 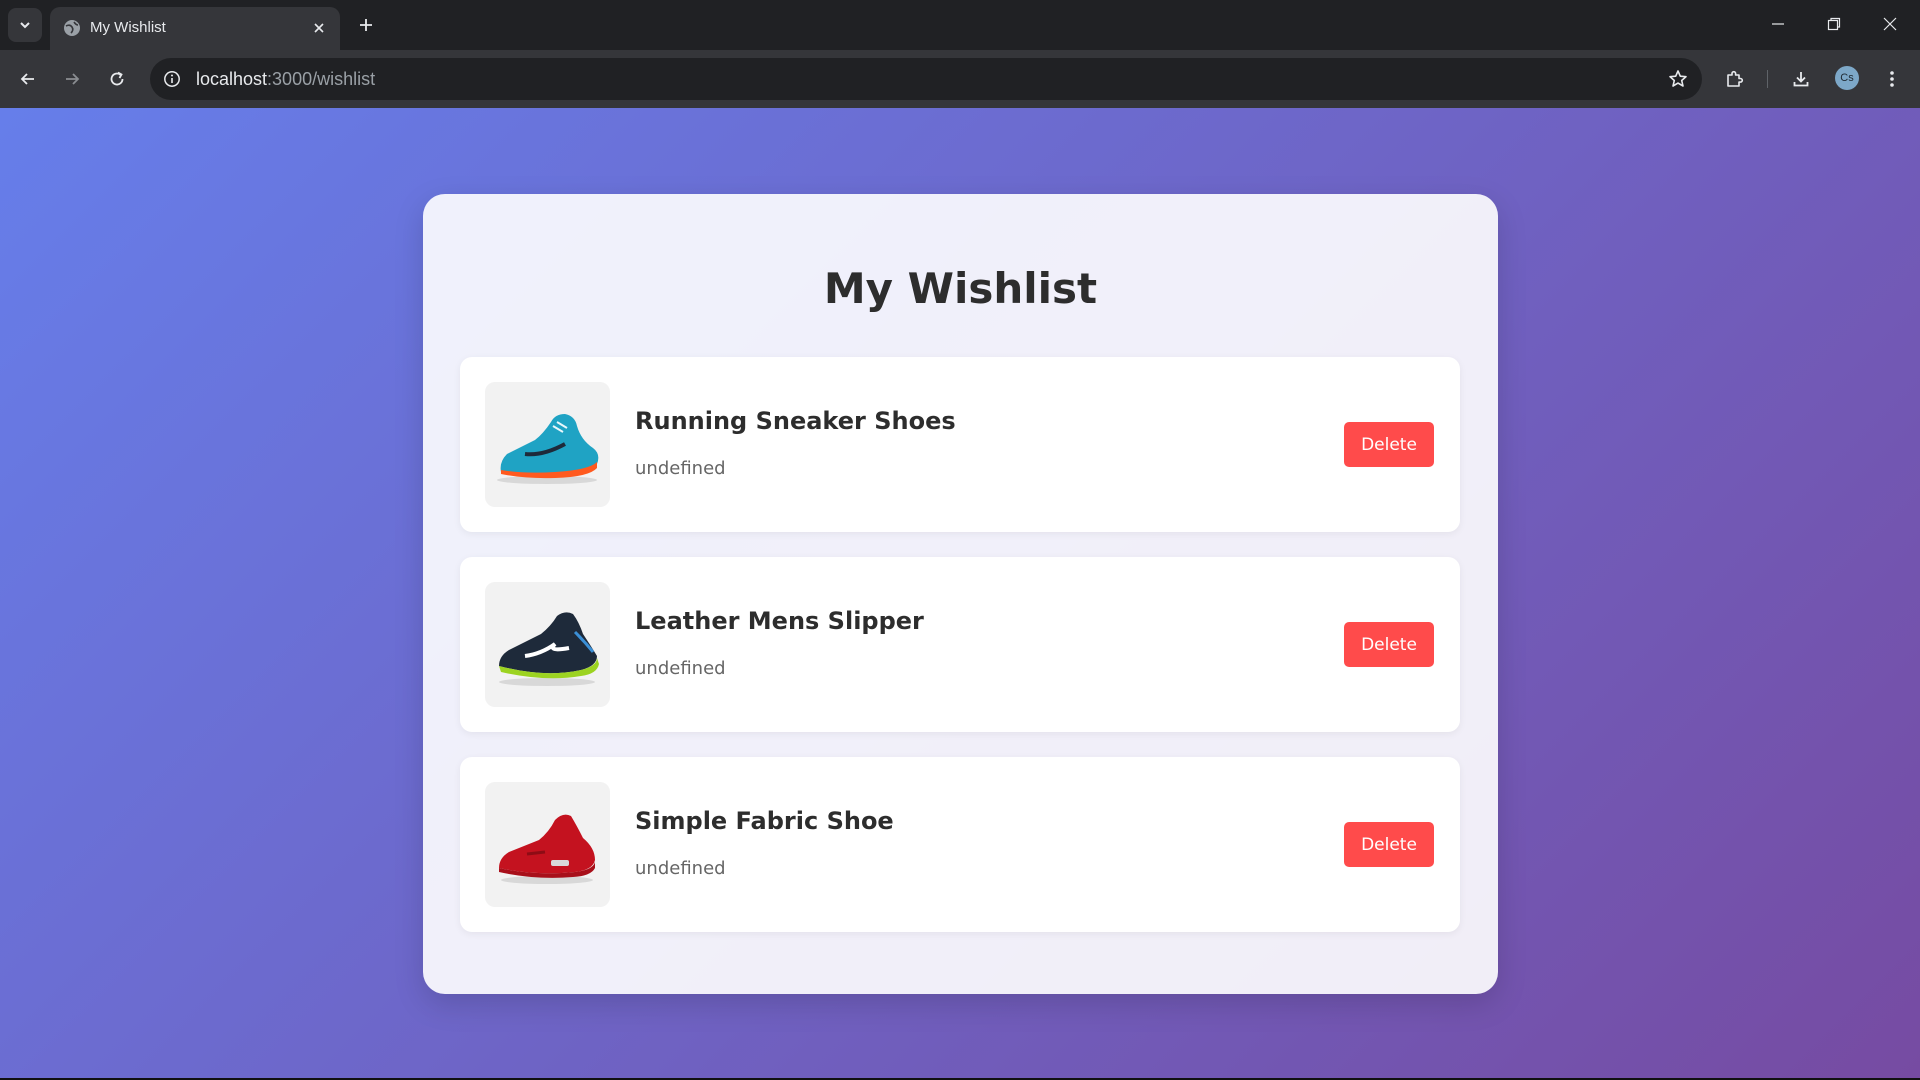 I want to click on tab-search-button, so click(x=25, y=25).